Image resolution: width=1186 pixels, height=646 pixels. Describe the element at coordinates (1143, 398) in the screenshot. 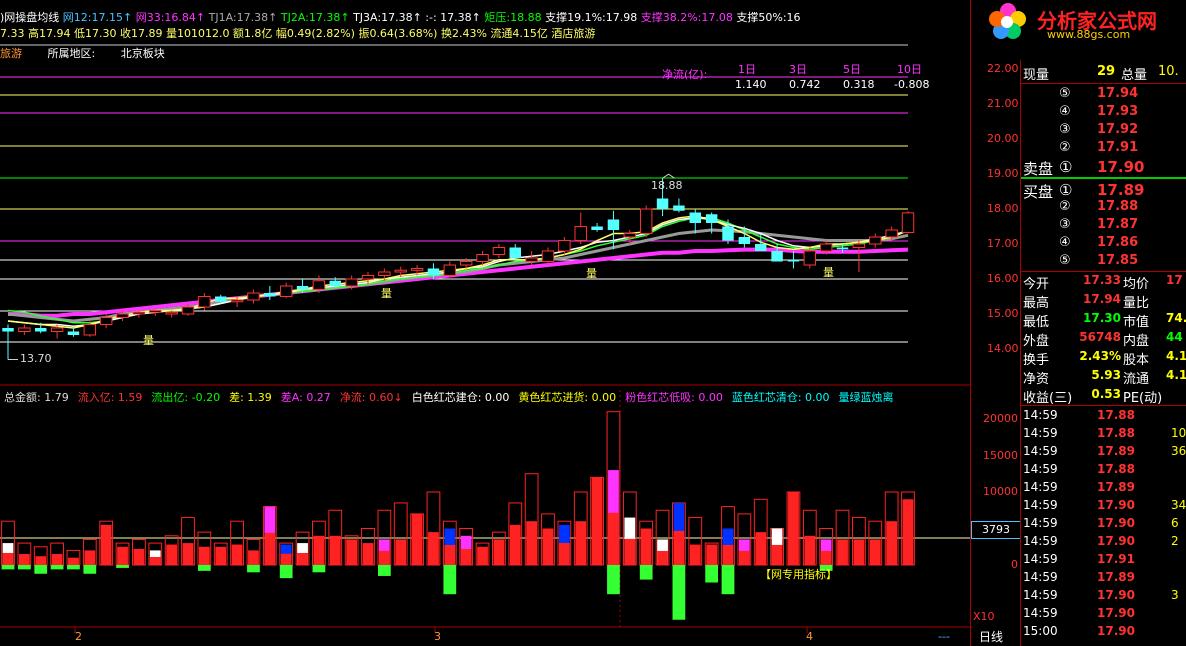

I see `stat-label: PE(动)` at that location.